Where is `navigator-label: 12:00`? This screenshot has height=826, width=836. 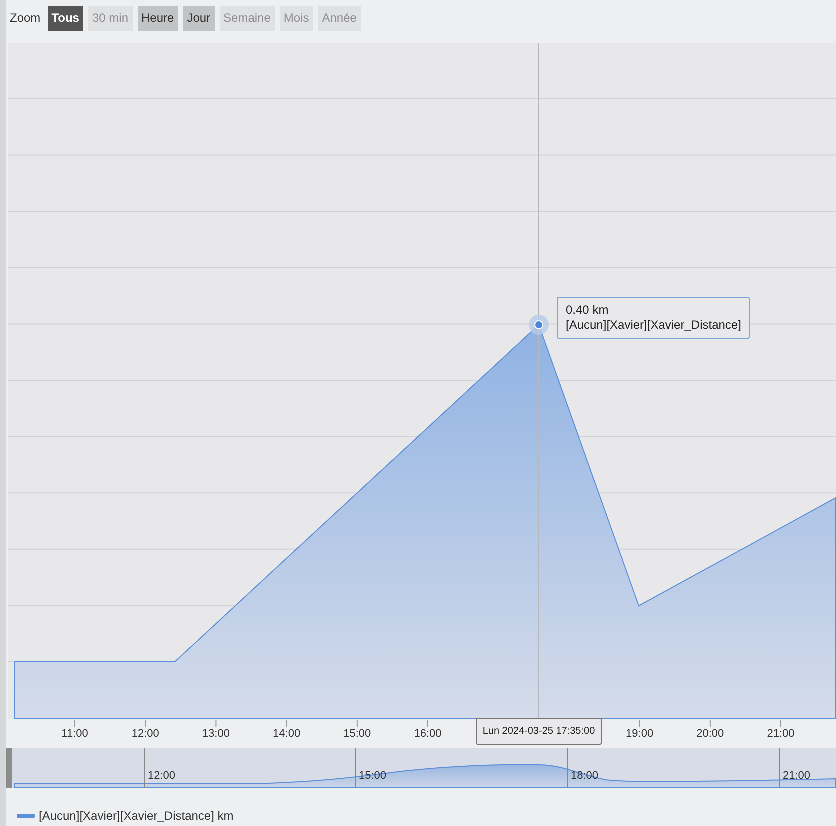 navigator-label: 12:00 is located at coordinates (162, 776).